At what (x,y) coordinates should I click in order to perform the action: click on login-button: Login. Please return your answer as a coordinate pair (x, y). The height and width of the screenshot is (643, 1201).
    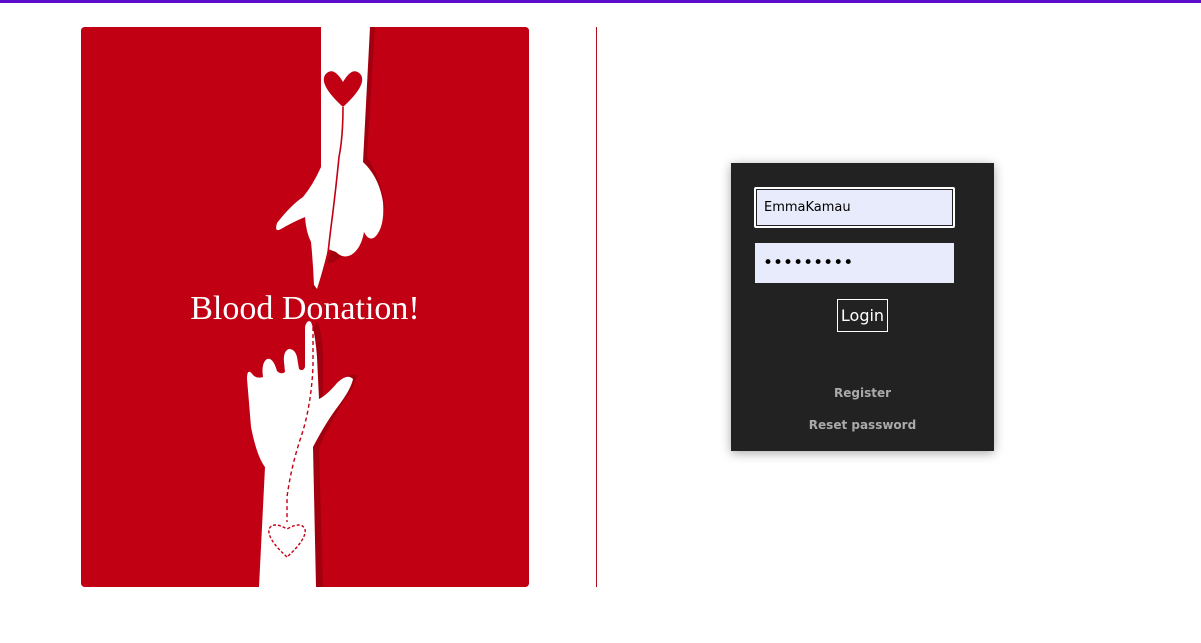
    Looking at the image, I should click on (862, 315).